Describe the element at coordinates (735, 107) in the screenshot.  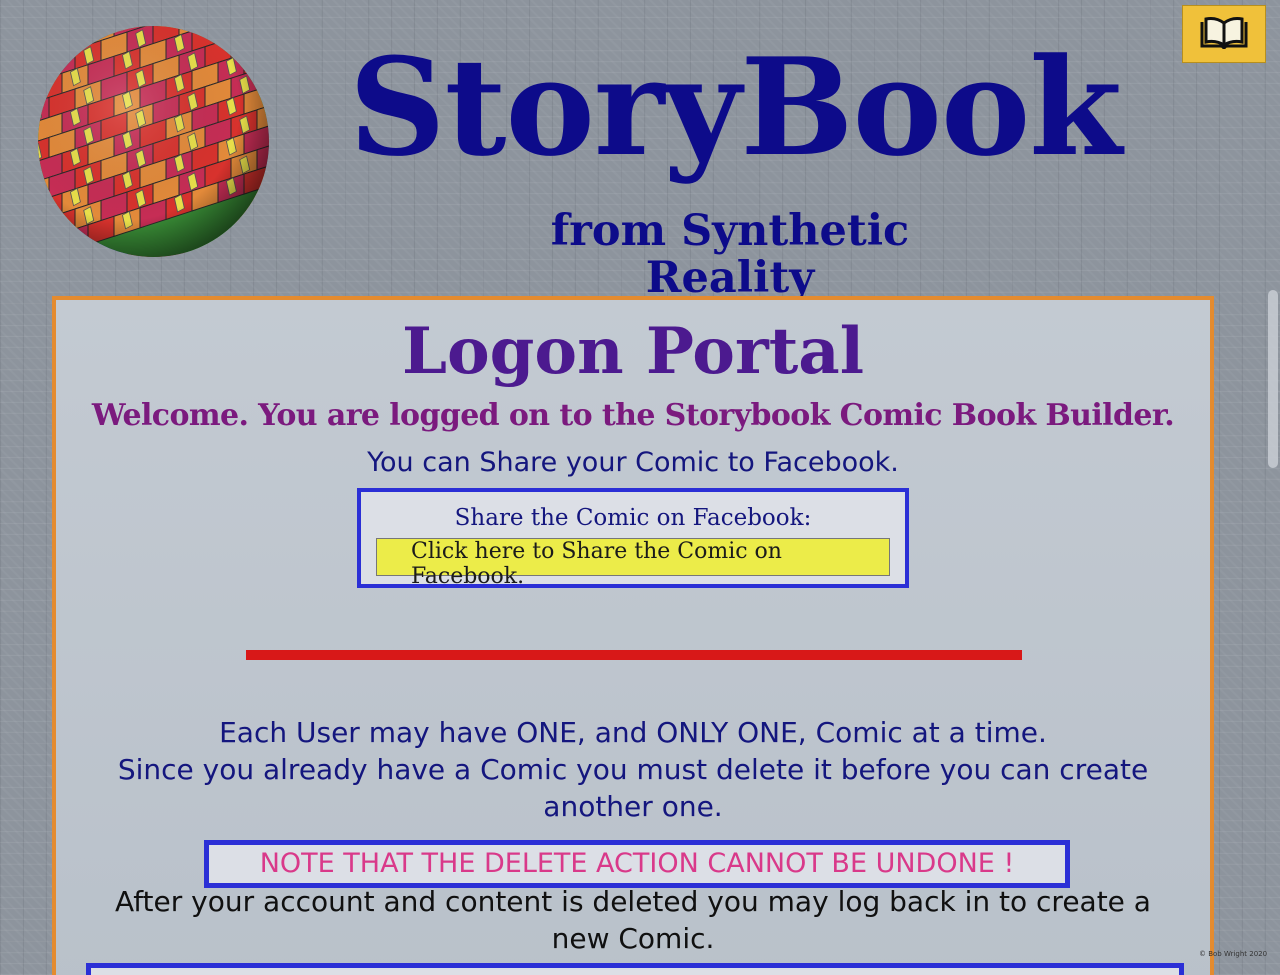
I see `site-title: StoryBook` at that location.